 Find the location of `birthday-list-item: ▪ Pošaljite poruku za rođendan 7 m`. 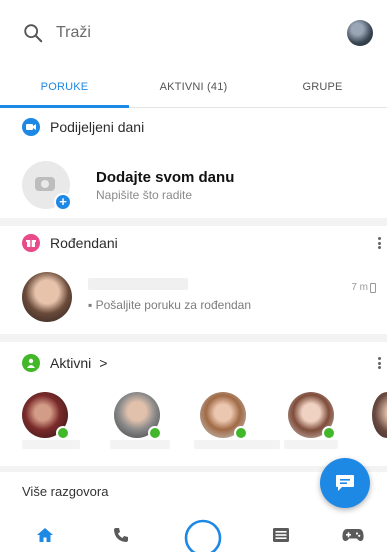

birthday-list-item: ▪ Pošaljite poruku za rođendan 7 m is located at coordinates (202, 297).